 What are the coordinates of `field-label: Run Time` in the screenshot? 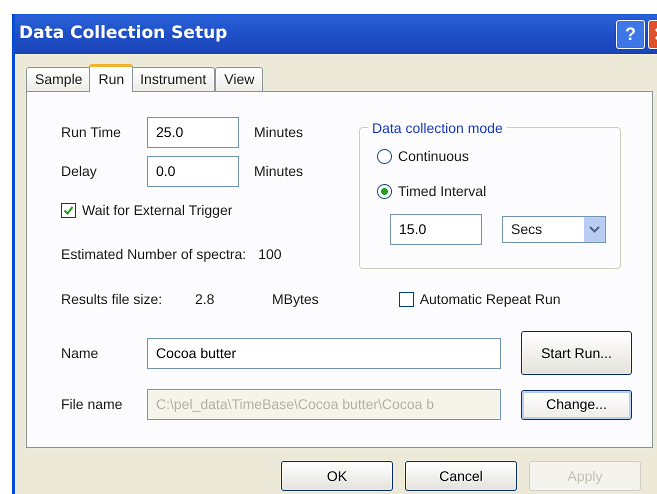 It's located at (91, 132).